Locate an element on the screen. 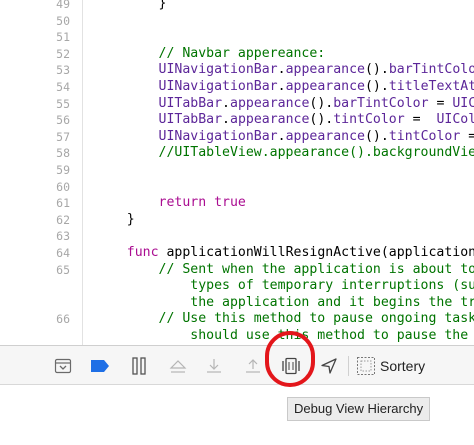 This screenshot has height=445, width=474. code-line: 62 } is located at coordinates (237, 220).